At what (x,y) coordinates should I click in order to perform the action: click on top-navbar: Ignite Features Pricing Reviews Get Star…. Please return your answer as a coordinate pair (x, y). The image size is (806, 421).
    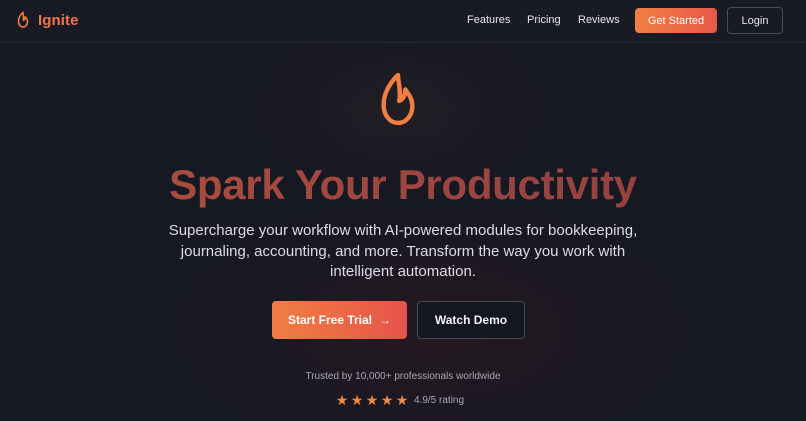
    Looking at the image, I should click on (403, 21).